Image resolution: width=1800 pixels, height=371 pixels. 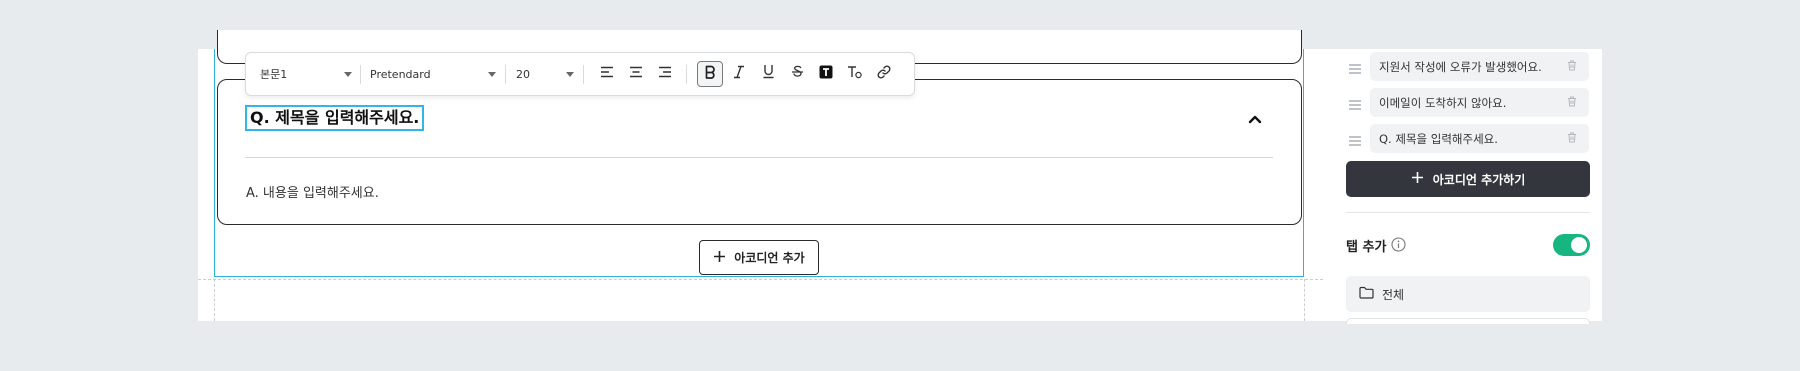 I want to click on accordion-list-item: 이메일이 도착하지 않아요., so click(x=1479, y=102).